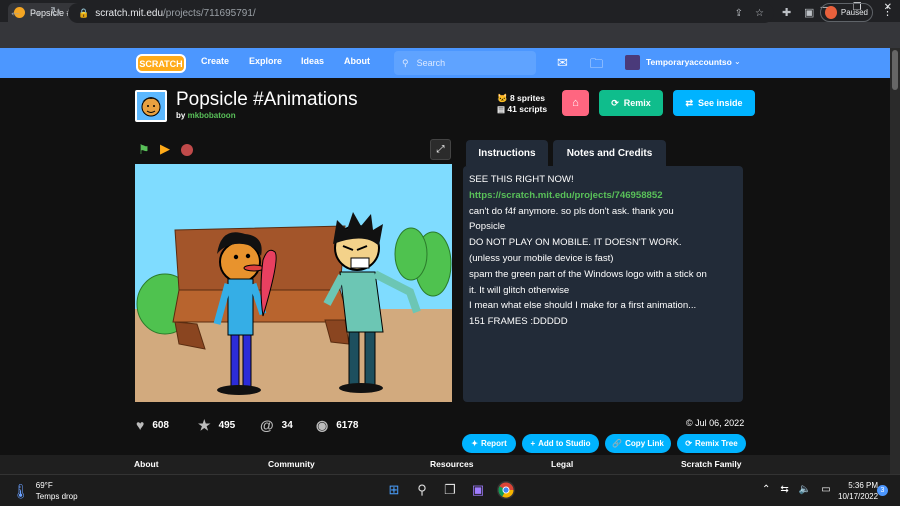  Describe the element at coordinates (863, 485) in the screenshot. I see `clock-time: 5:36 PM` at that location.